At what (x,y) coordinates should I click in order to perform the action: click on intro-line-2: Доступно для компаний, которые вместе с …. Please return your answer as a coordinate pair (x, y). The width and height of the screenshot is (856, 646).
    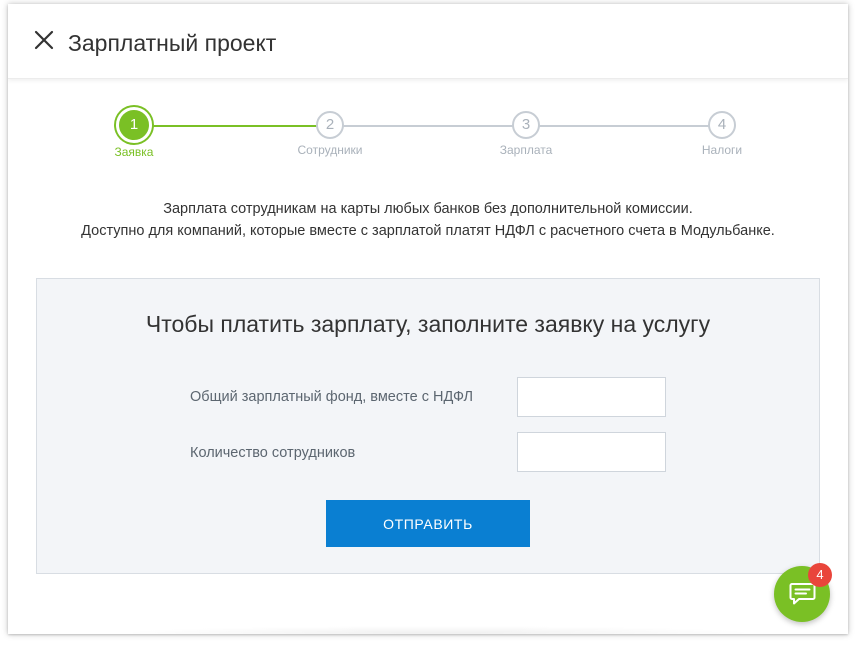
    Looking at the image, I should click on (428, 231).